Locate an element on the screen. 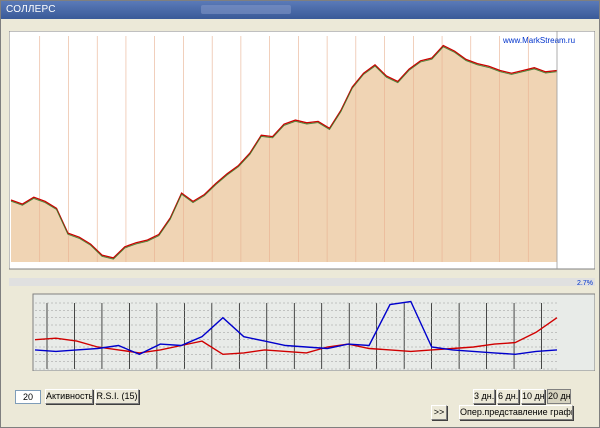 This screenshot has width=600, height=428. period-3-days-button: 3 дн. is located at coordinates (484, 396).